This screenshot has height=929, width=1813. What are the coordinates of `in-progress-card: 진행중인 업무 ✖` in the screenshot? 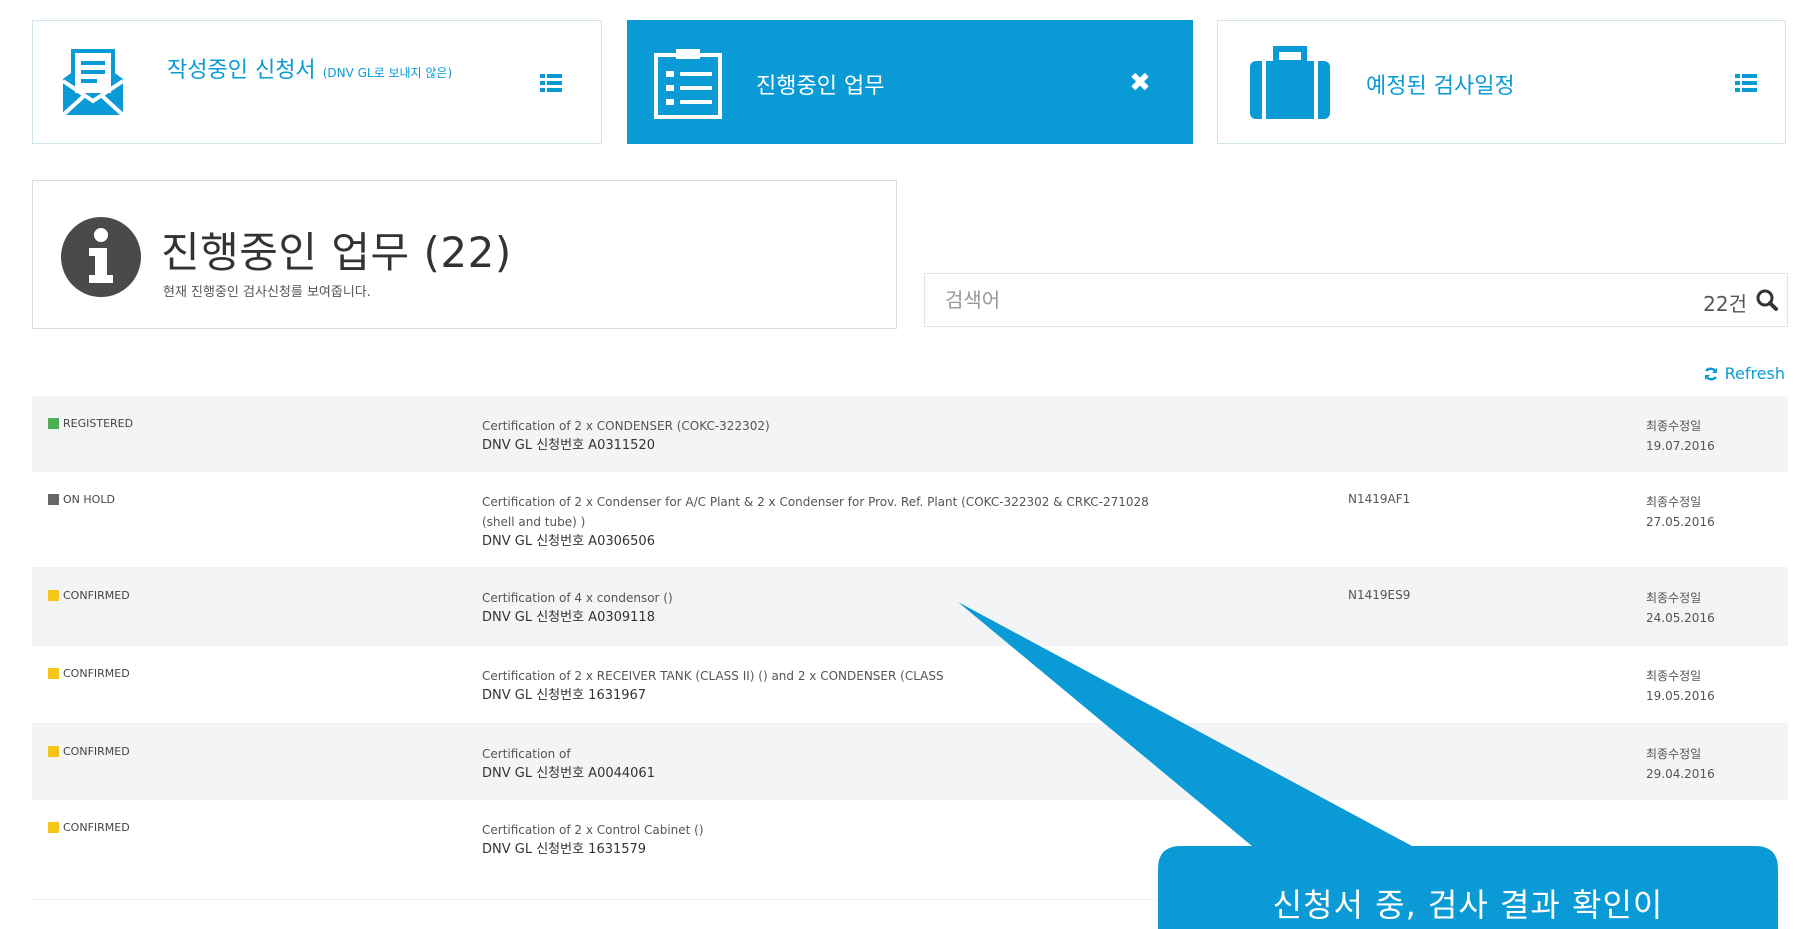 It's located at (910, 82).